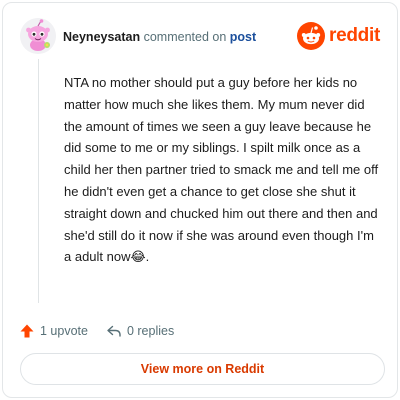 Image resolution: width=400 pixels, height=400 pixels. Describe the element at coordinates (64, 331) in the screenshot. I see `upvote-count: 1 upvote` at that location.